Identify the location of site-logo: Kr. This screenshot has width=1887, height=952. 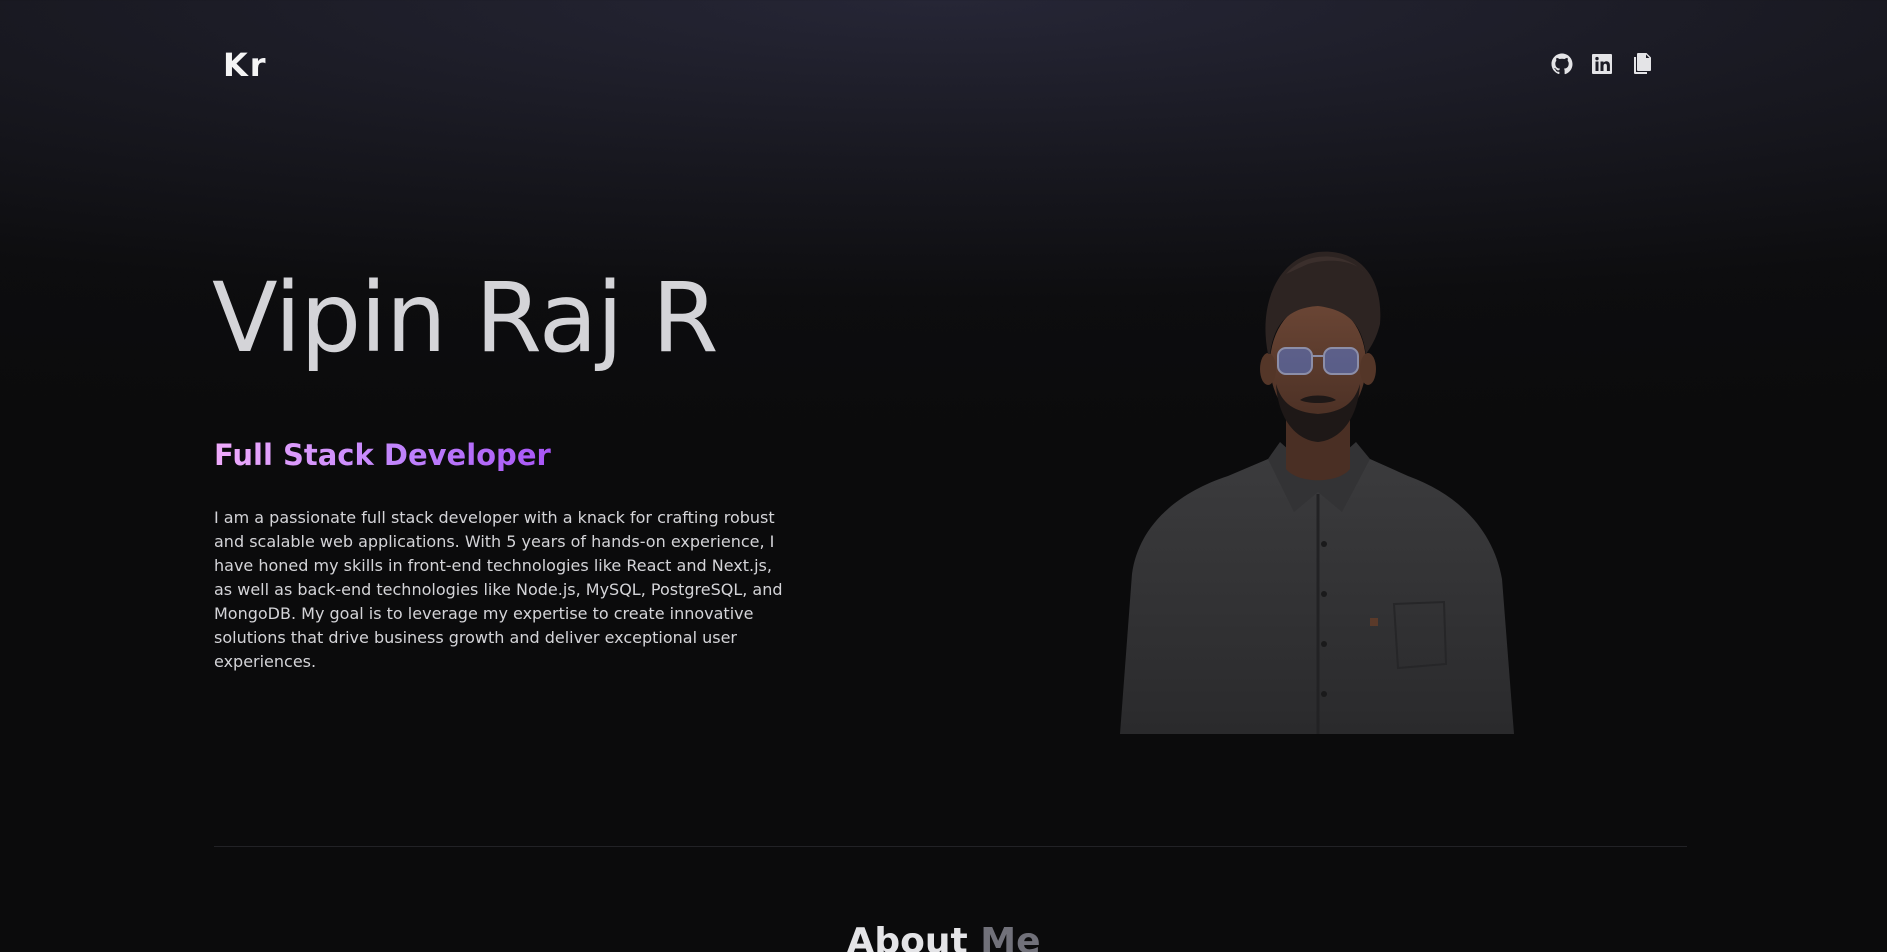
(245, 65).